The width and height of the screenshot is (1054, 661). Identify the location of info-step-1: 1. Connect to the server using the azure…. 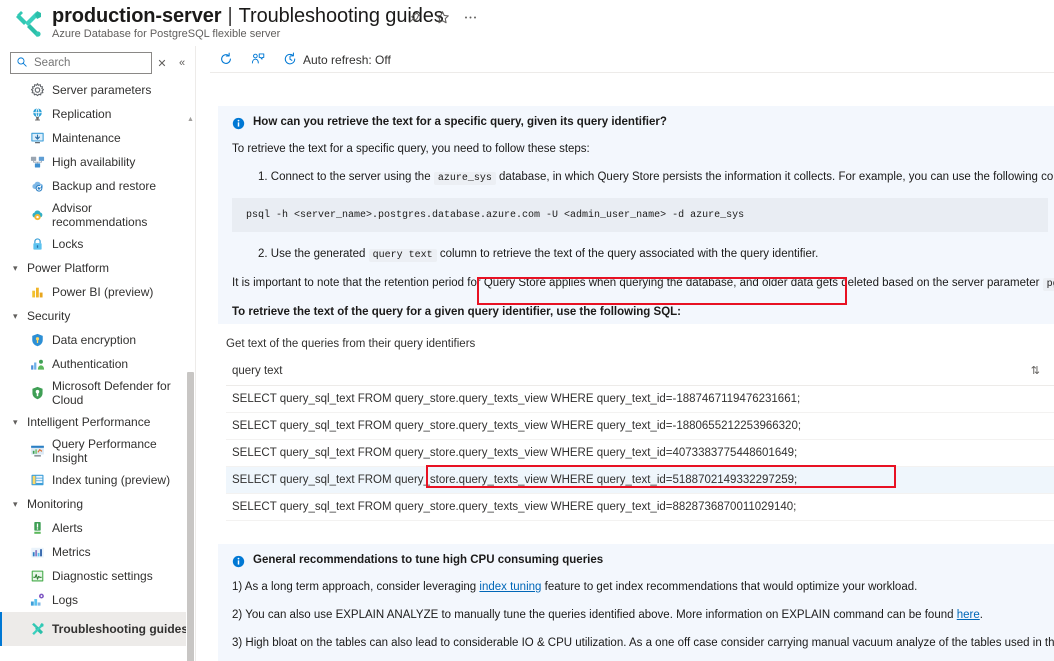
(656, 178).